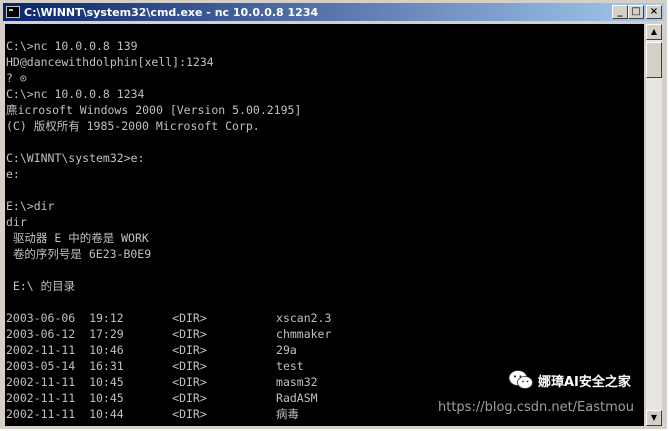 The height and width of the screenshot is (431, 669). What do you see at coordinates (654, 418) in the screenshot?
I see `scroll-down-button: ▼` at bounding box center [654, 418].